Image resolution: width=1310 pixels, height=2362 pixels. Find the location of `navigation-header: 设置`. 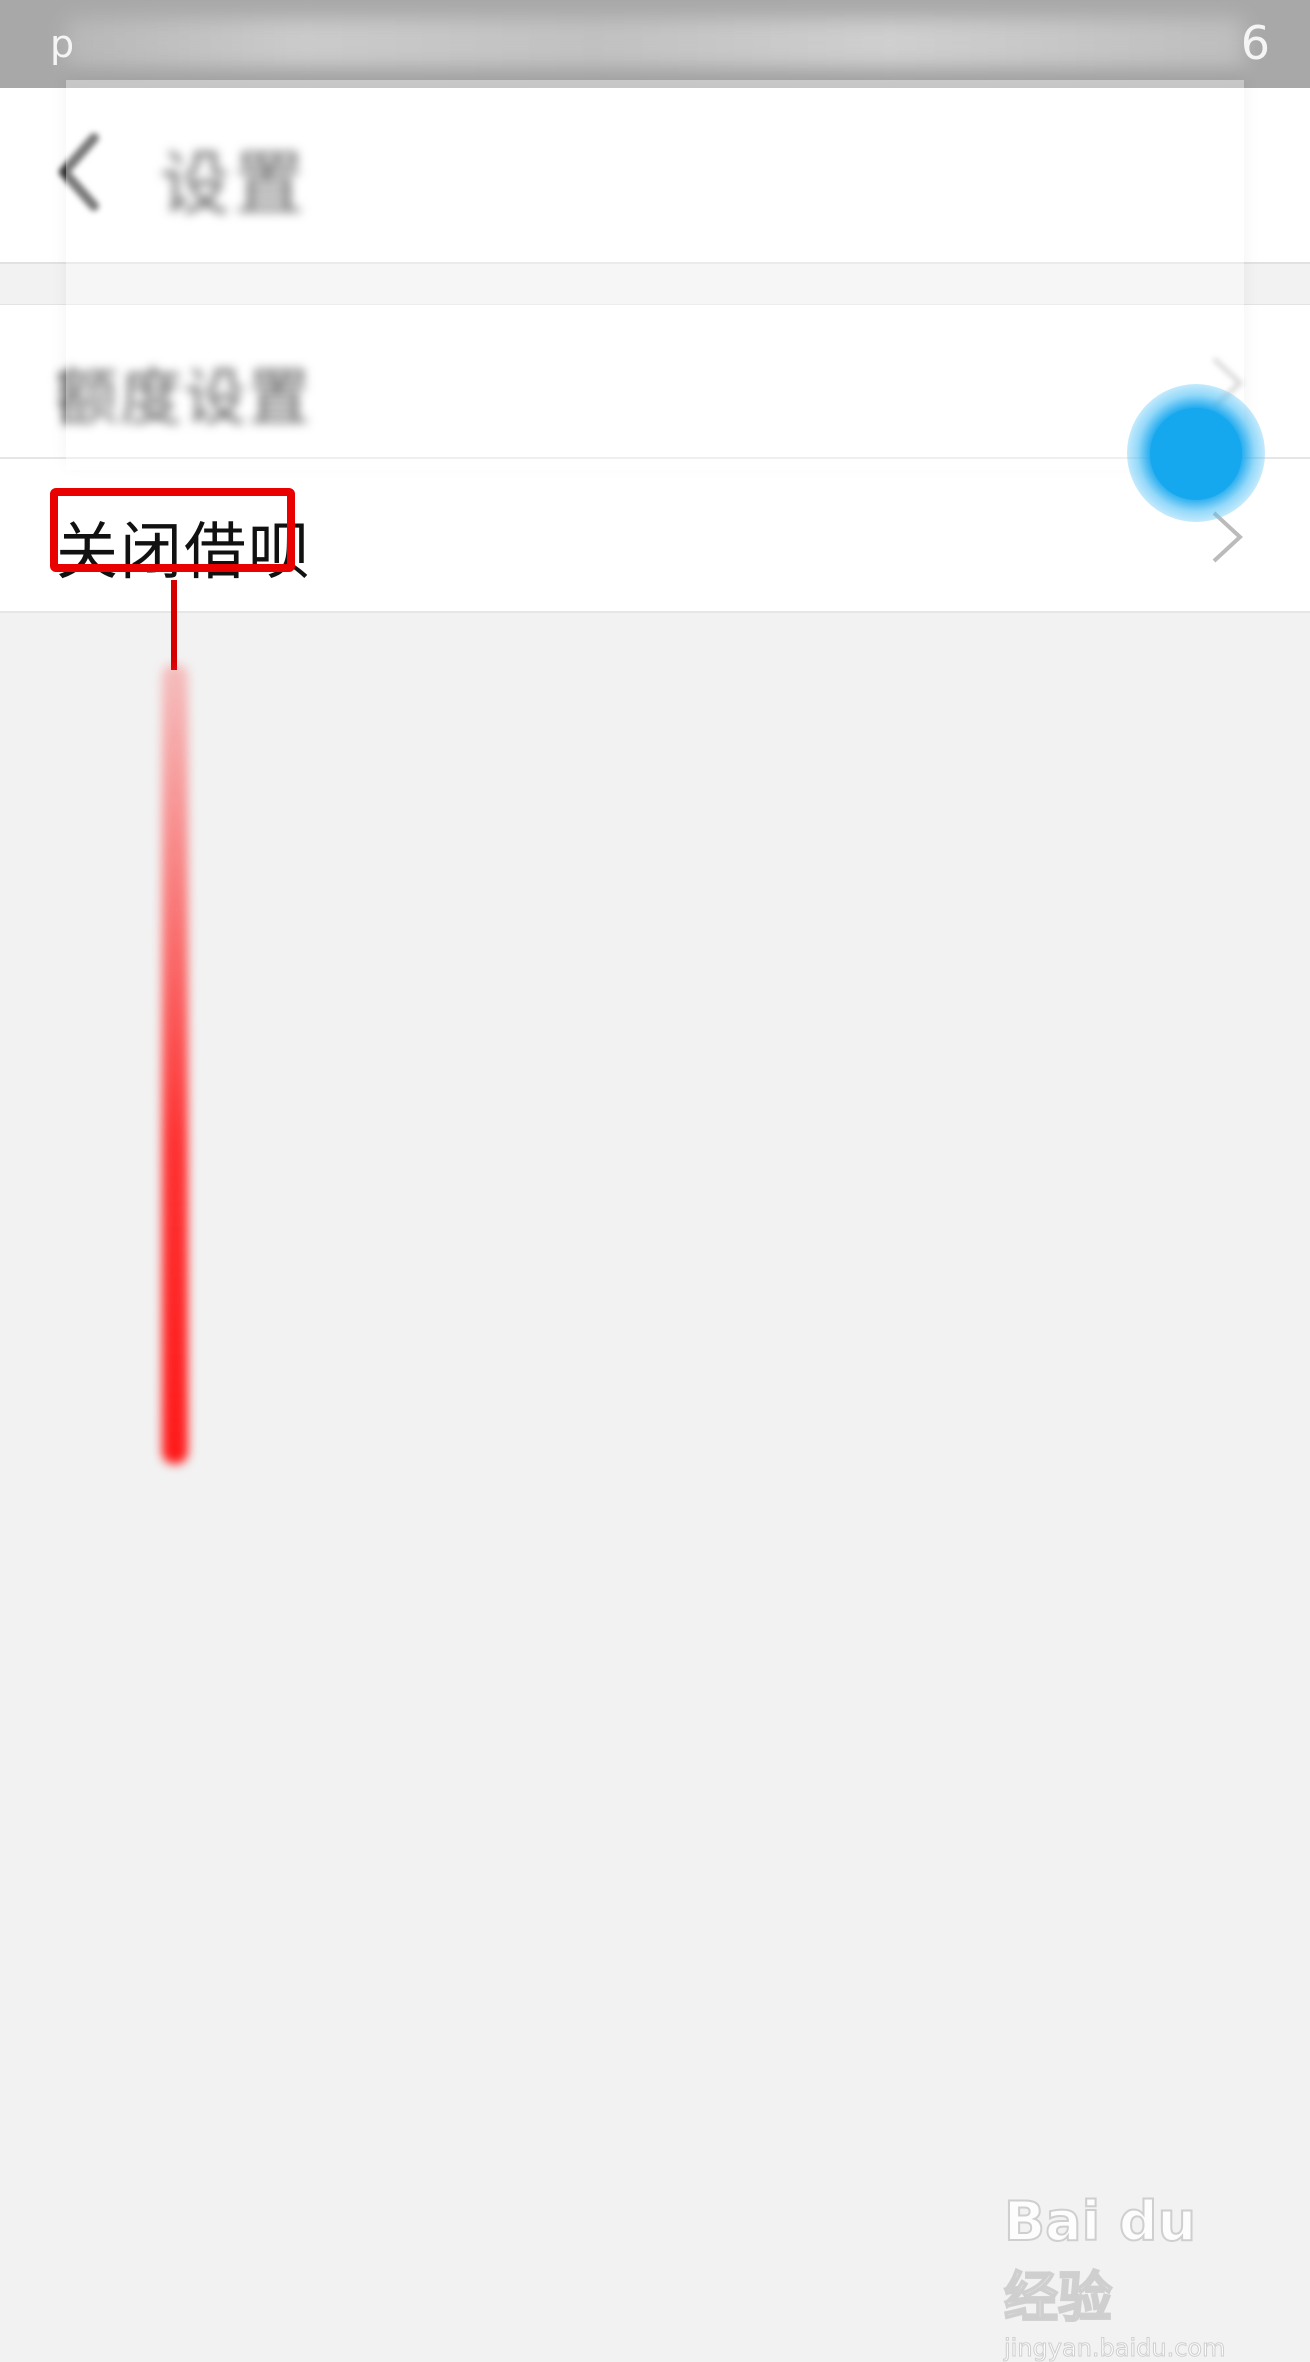

navigation-header: 设置 is located at coordinates (655, 176).